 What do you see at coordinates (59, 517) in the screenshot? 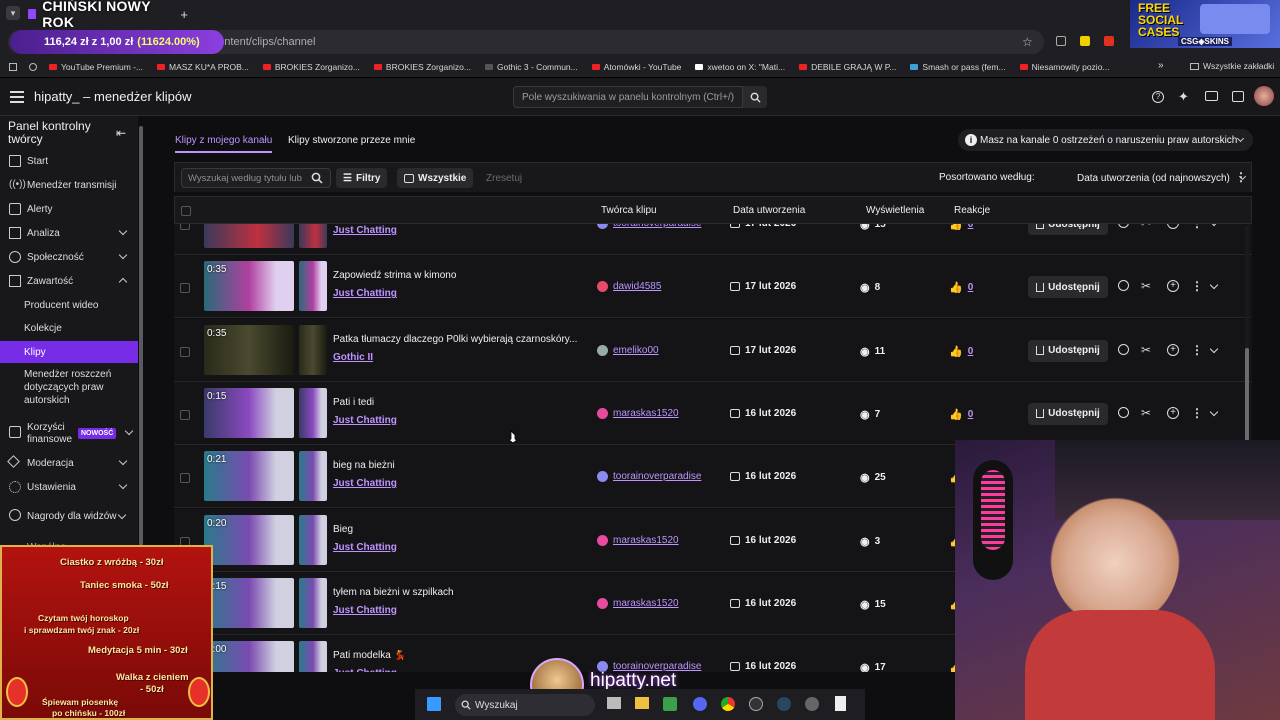
I see `sidebar-item-viewer-rewards: Nagrody dla widzów` at bounding box center [59, 517].